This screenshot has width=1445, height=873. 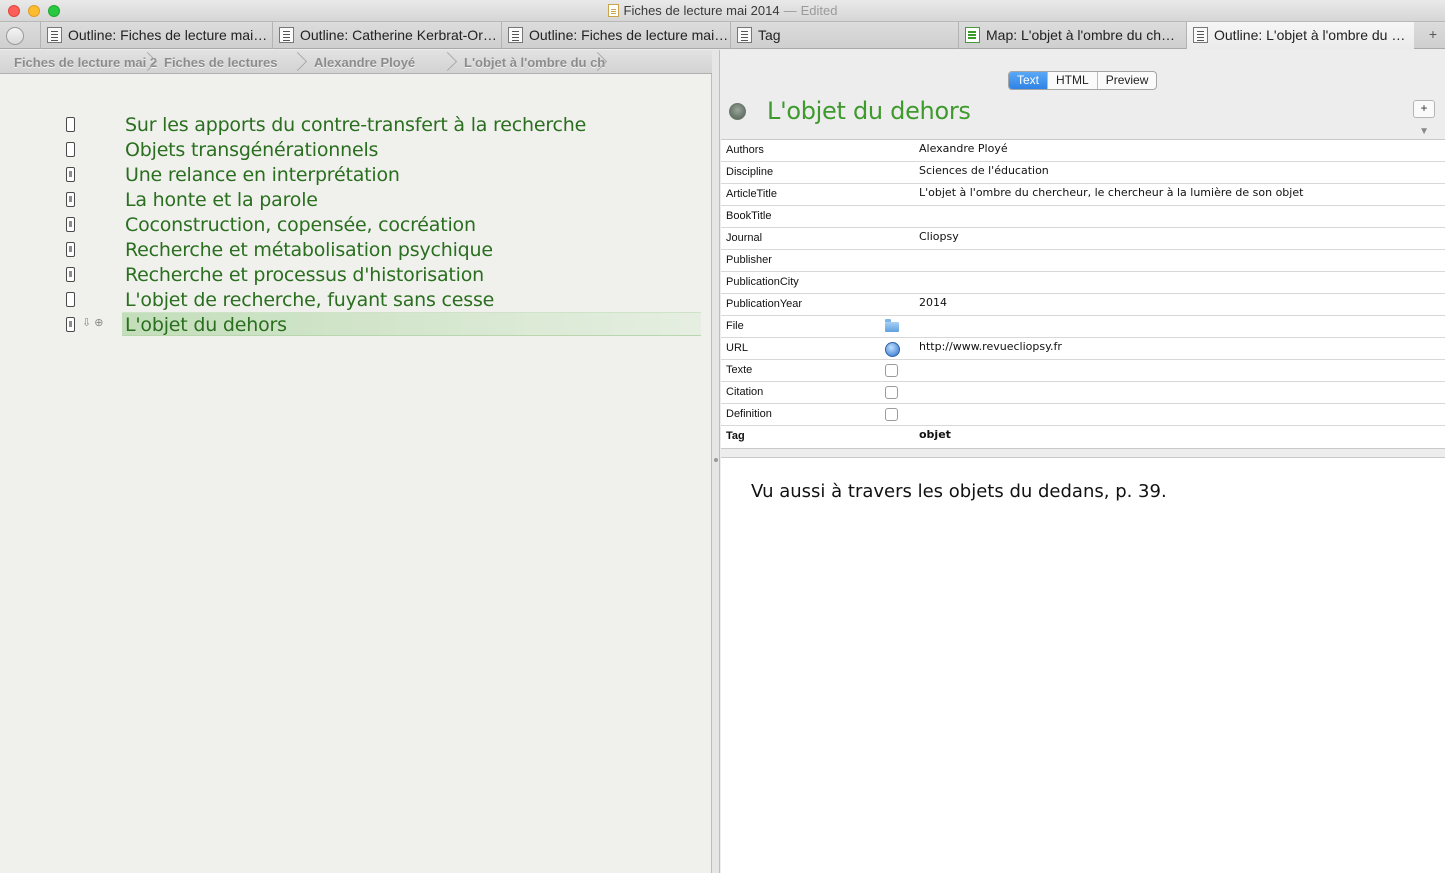 What do you see at coordinates (1083, 239) in the screenshot?
I see `attribute-row: Journal Cliopsy` at bounding box center [1083, 239].